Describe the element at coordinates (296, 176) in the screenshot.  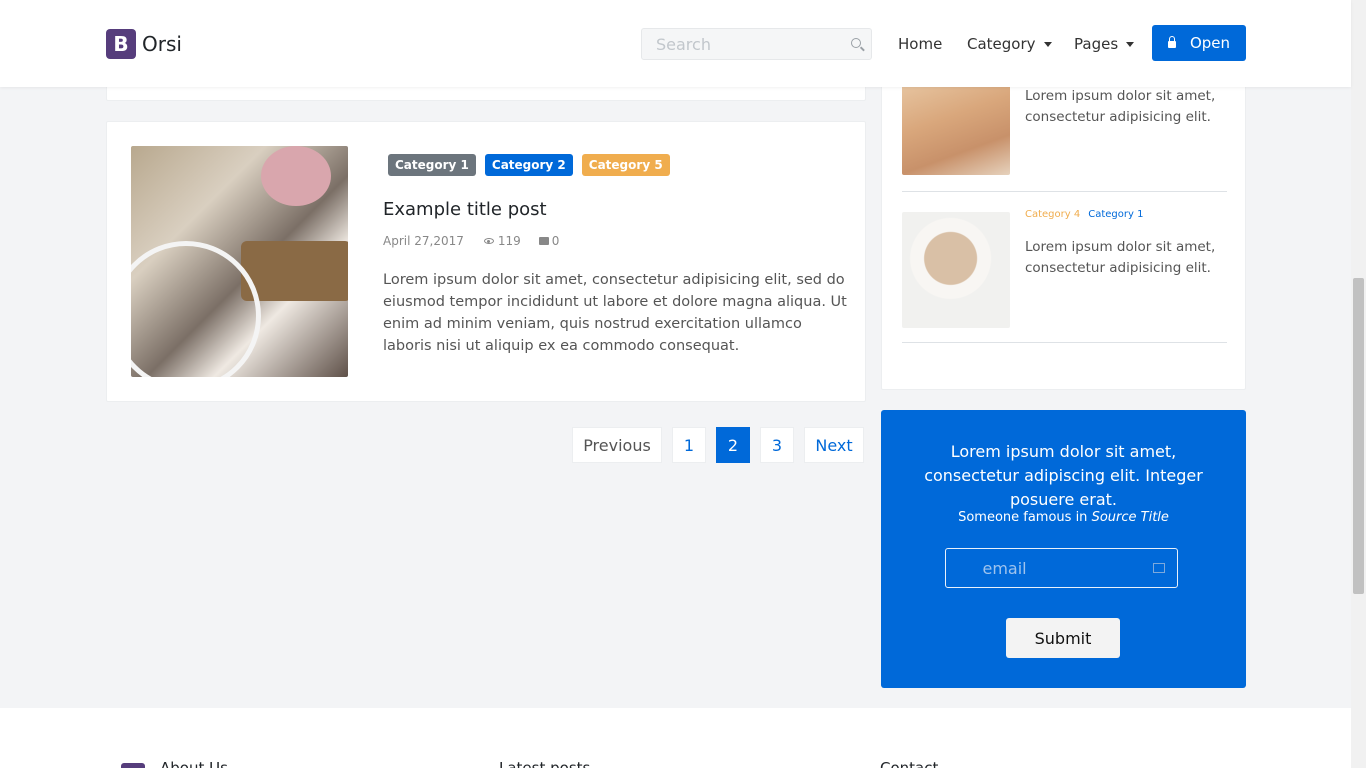
I see `hat-shape` at that location.